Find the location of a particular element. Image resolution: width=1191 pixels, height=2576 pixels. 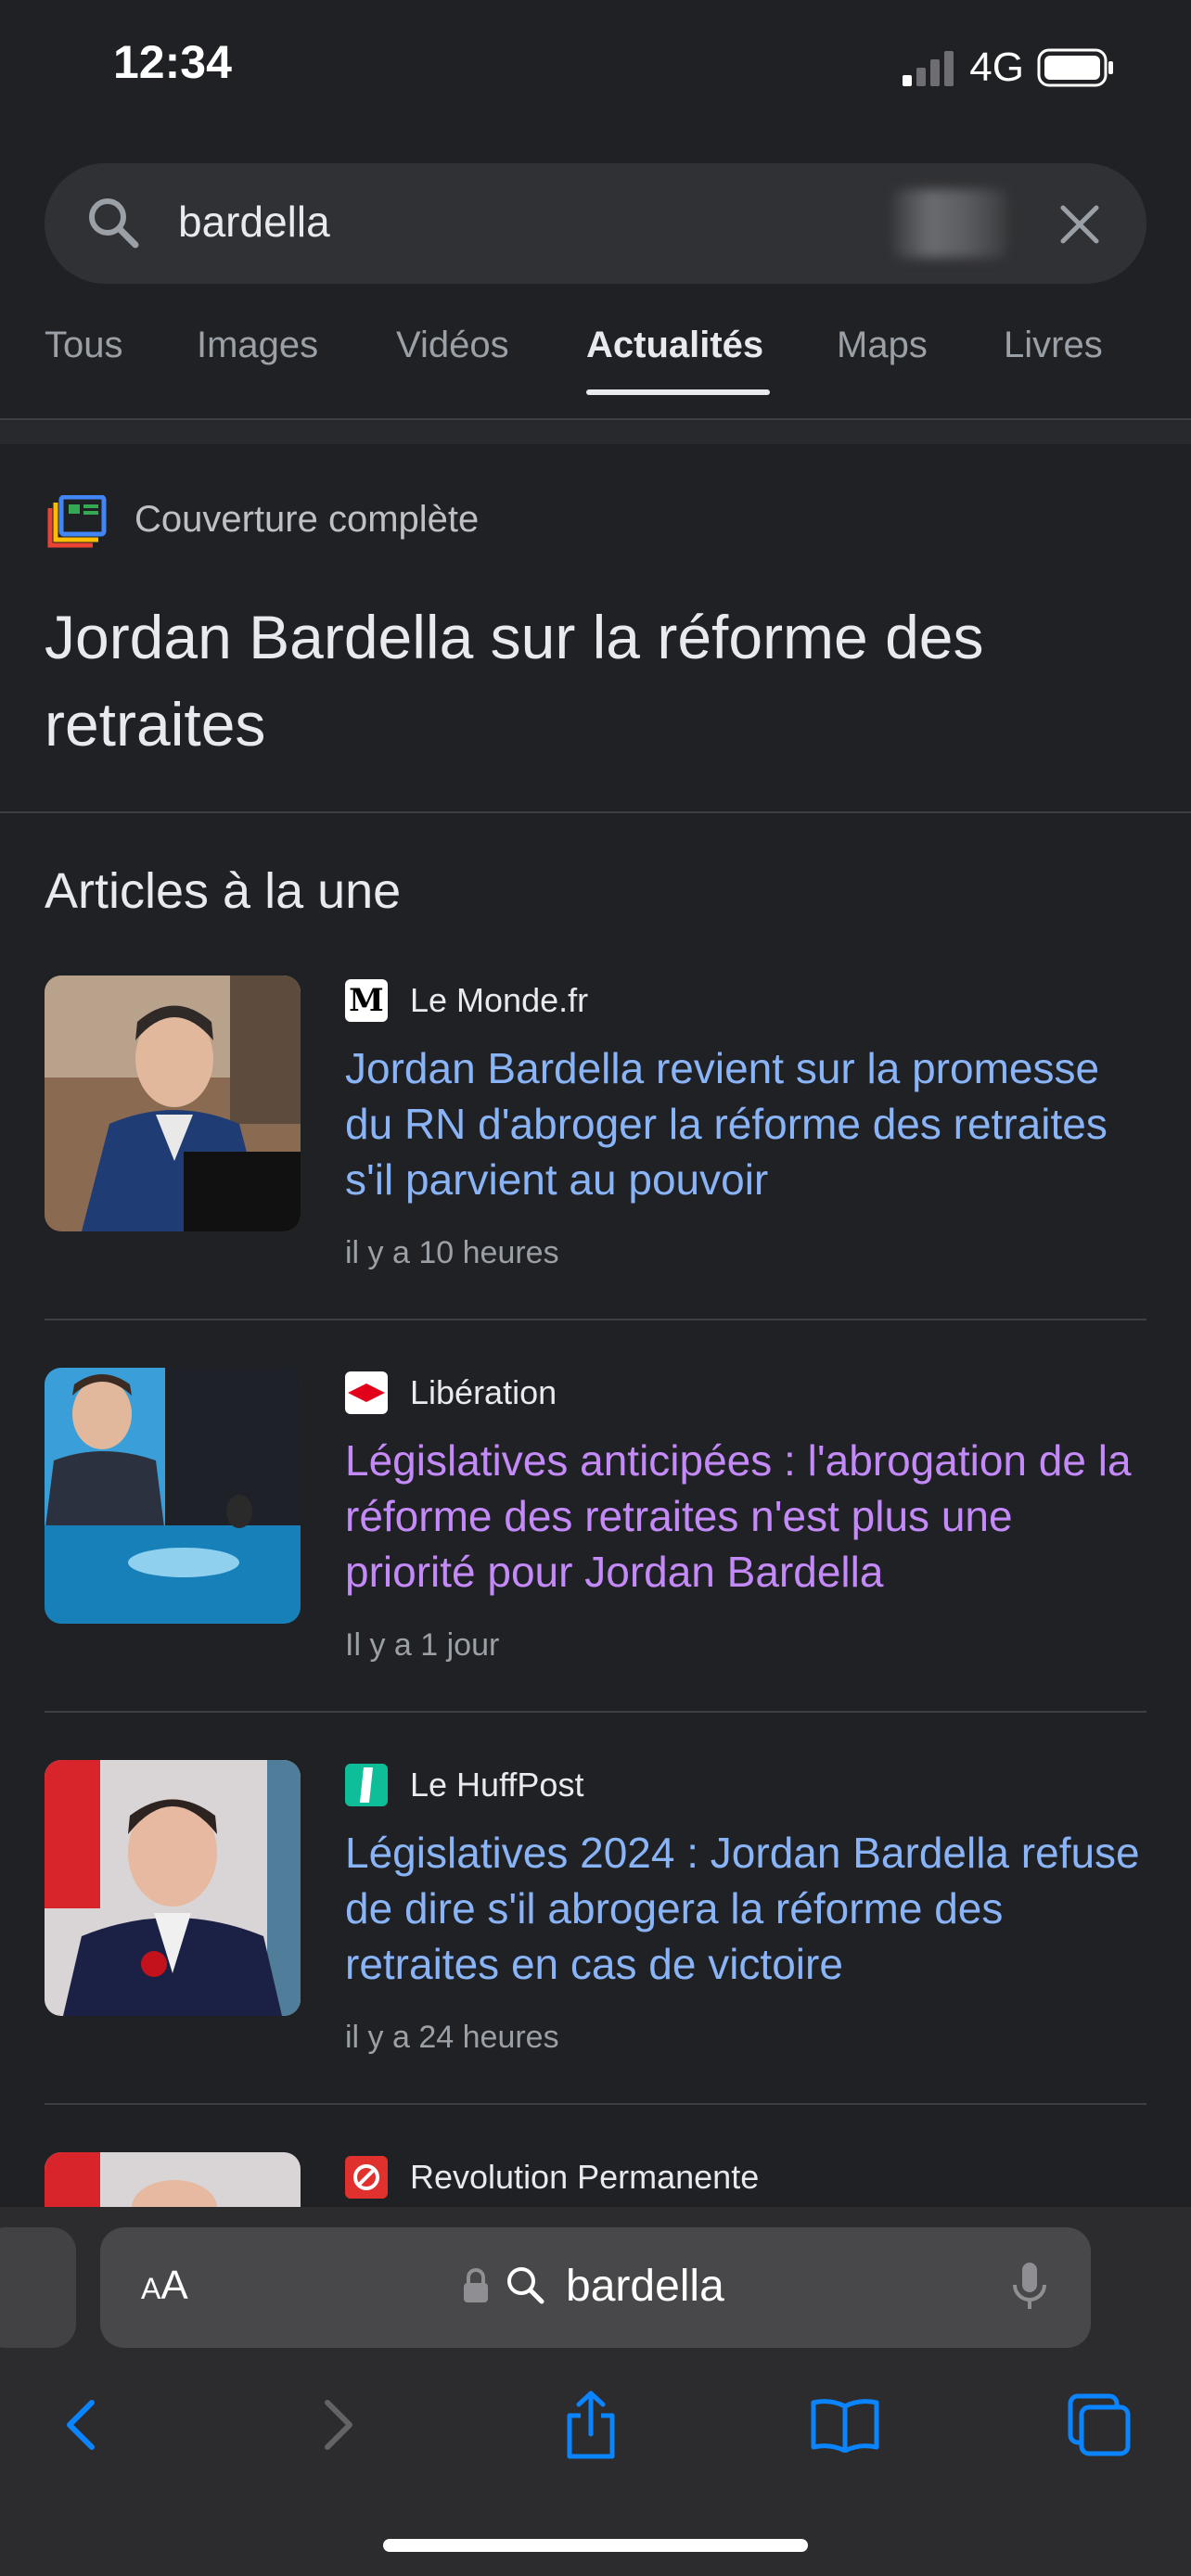

chevron-right-icon is located at coordinates (338, 2425).